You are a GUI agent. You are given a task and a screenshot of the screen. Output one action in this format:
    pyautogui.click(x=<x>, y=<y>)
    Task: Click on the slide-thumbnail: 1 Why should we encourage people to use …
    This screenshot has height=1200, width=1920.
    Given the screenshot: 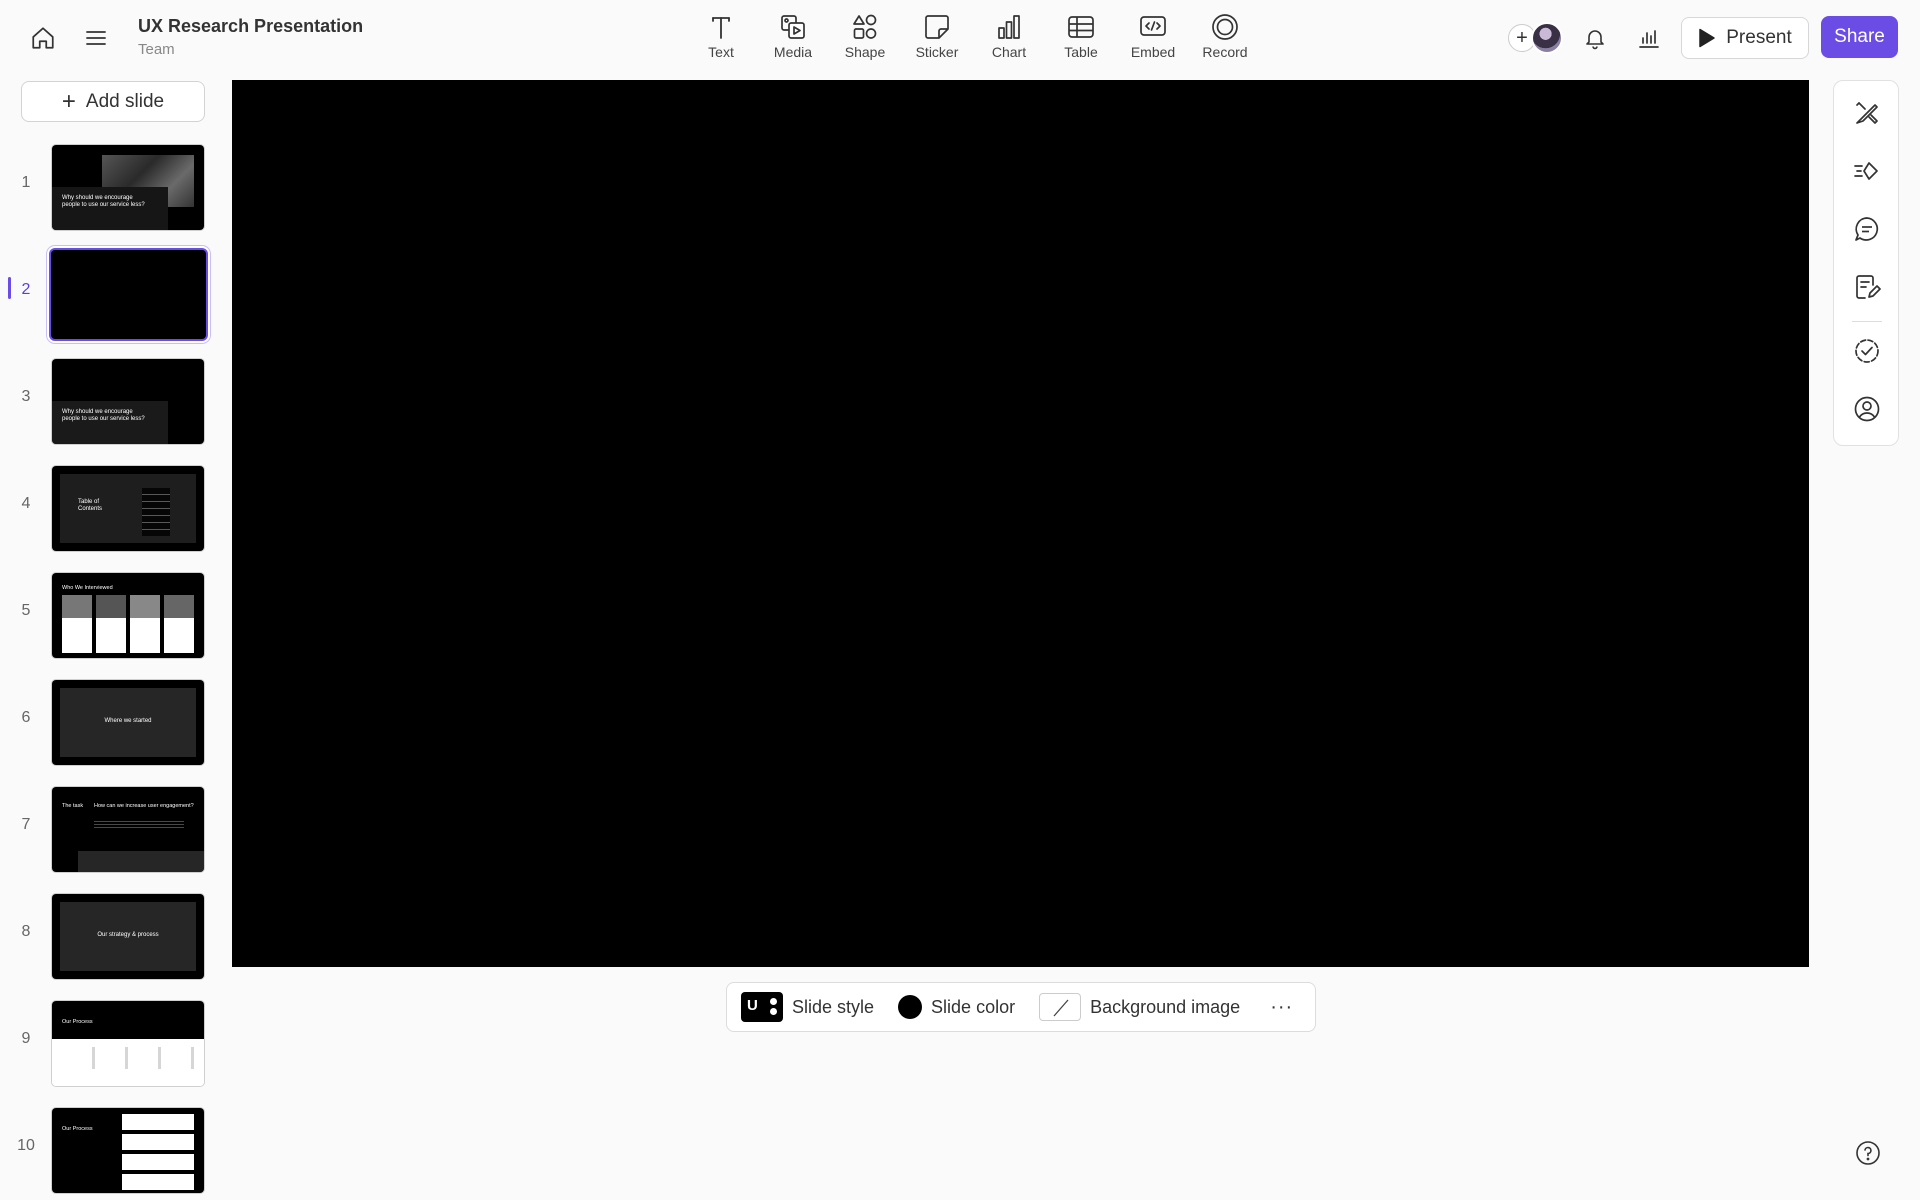 What is the action you would take?
    pyautogui.click(x=110, y=193)
    